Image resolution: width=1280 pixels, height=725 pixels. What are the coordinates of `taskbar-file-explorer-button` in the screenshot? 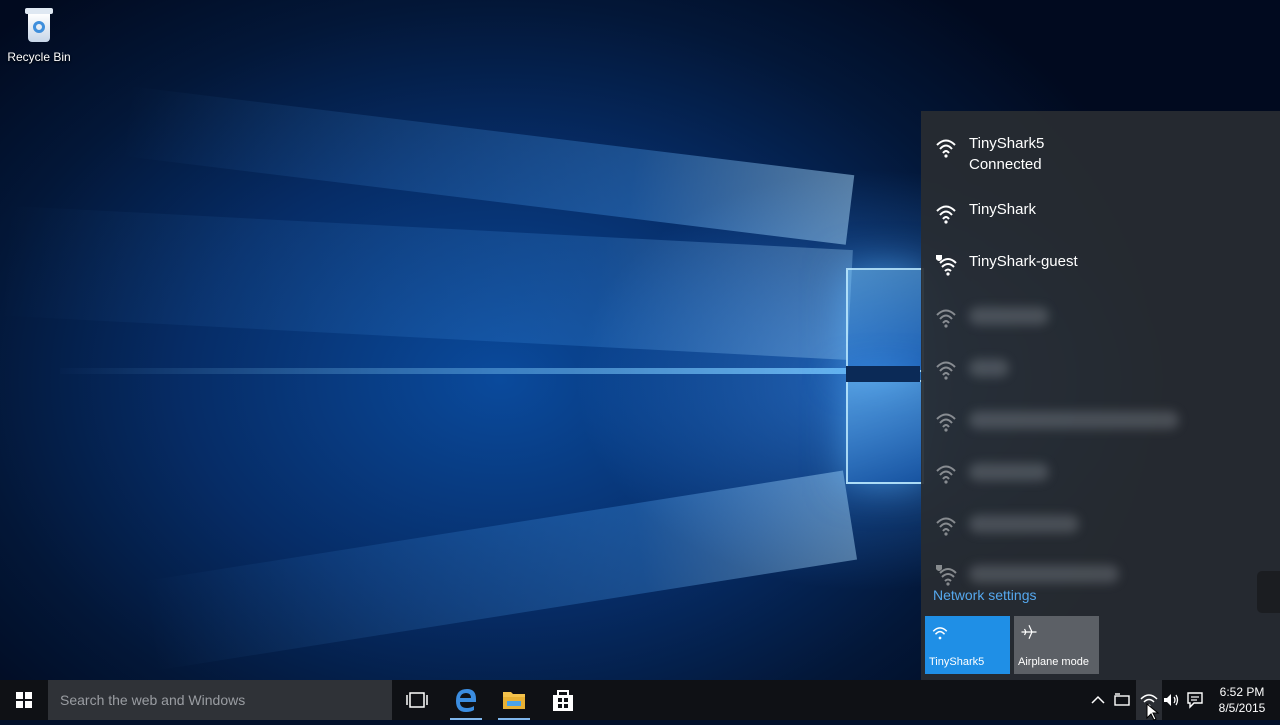 It's located at (514, 700).